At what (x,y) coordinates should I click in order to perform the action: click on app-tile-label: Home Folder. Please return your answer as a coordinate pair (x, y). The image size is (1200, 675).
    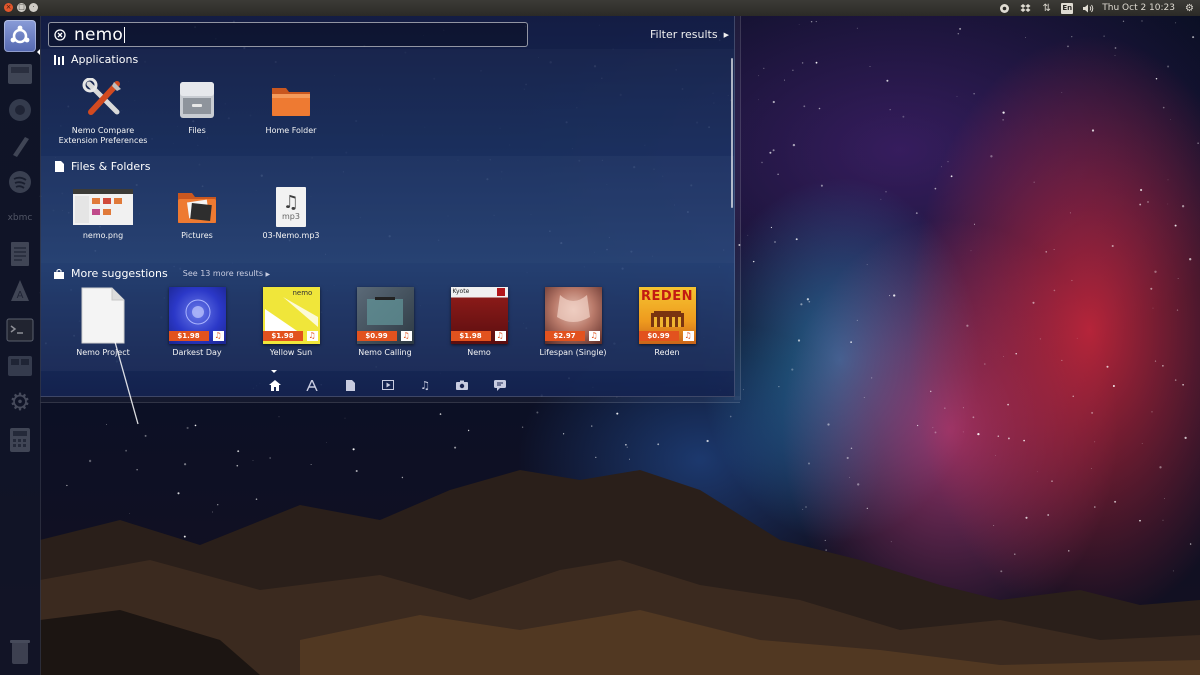
    Looking at the image, I should click on (291, 130).